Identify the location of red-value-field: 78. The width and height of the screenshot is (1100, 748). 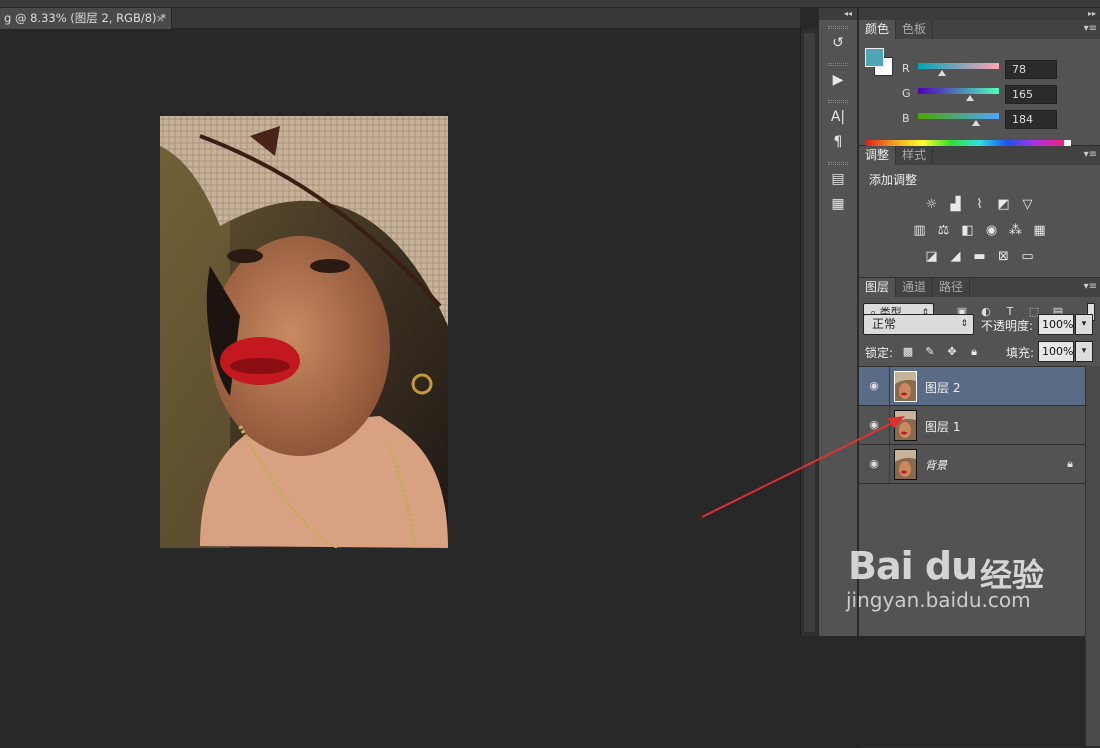
(1031, 69).